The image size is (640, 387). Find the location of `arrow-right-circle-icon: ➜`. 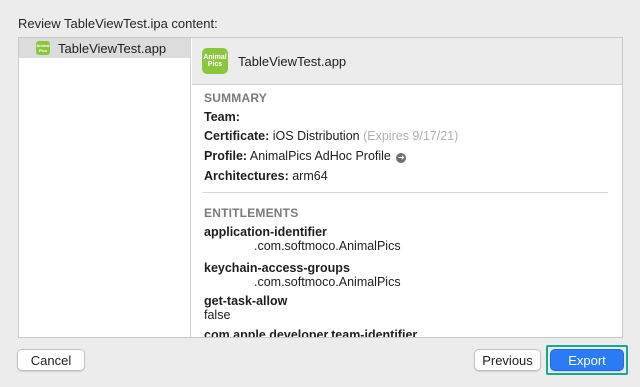

arrow-right-circle-icon: ➜ is located at coordinates (401, 158).